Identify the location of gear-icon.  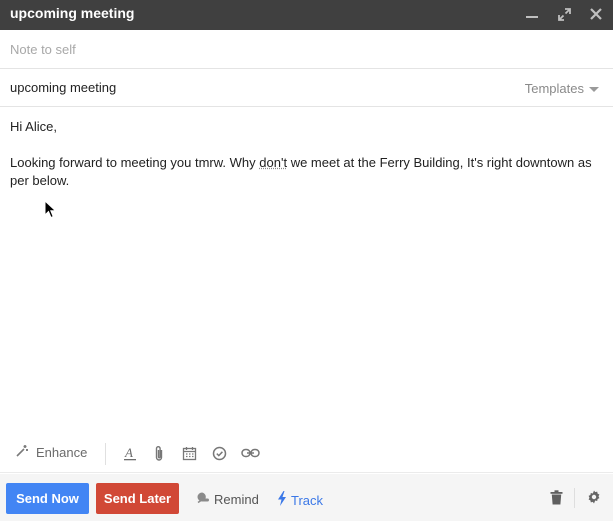
(594, 499).